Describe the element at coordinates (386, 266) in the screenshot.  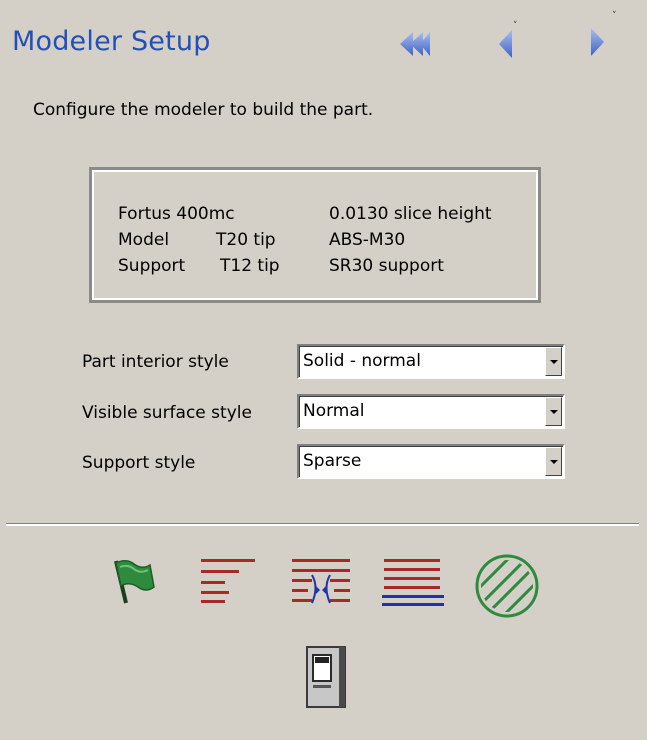
I see `support-material: SR30 support` at that location.